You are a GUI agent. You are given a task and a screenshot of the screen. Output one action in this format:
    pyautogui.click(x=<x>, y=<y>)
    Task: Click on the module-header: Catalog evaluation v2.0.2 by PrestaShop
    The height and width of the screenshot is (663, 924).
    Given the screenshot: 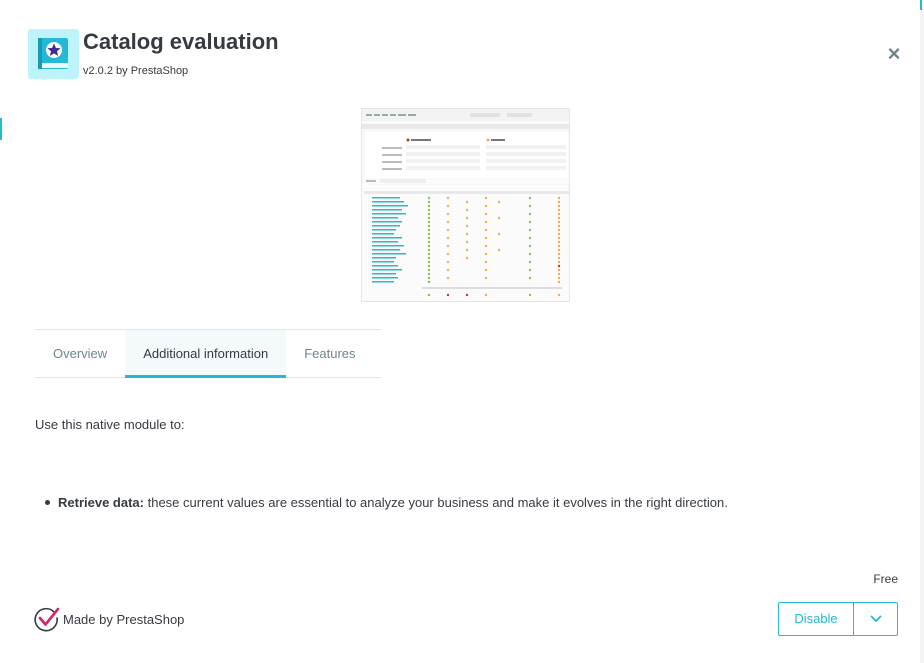 What is the action you would take?
    pyautogui.click(x=458, y=54)
    